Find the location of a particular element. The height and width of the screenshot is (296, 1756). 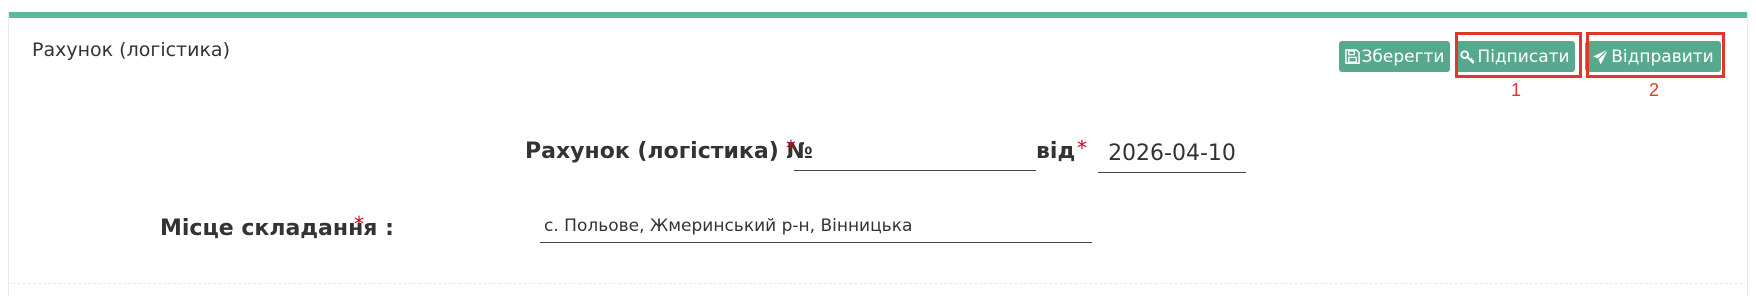

floppy-disk-icon is located at coordinates (1352, 56).